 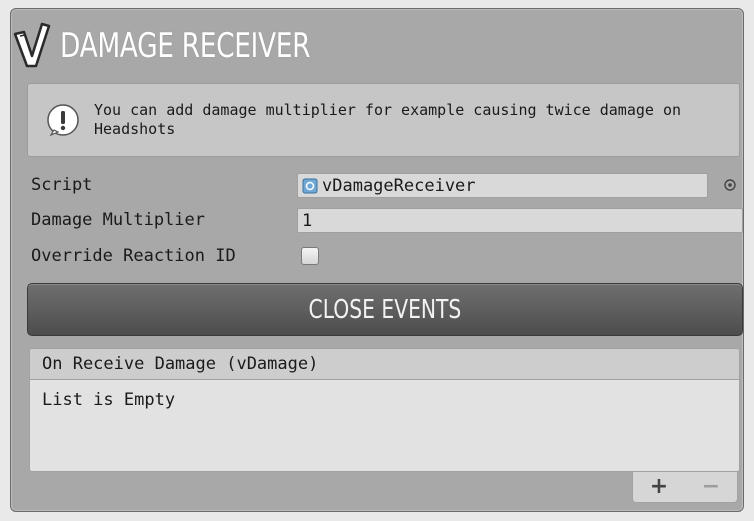 What do you see at coordinates (133, 256) in the screenshot?
I see `override-reaction-label: Override Reaction ID` at bounding box center [133, 256].